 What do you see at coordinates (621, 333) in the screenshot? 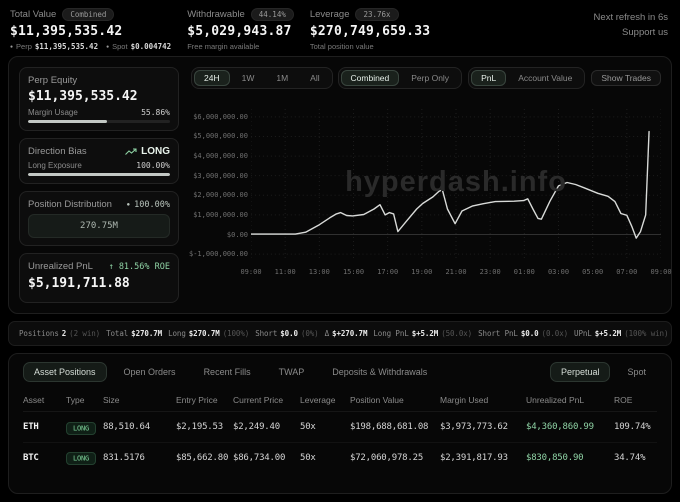
I see `summary-item: UPnL $+5.2M (100% win)` at bounding box center [621, 333].